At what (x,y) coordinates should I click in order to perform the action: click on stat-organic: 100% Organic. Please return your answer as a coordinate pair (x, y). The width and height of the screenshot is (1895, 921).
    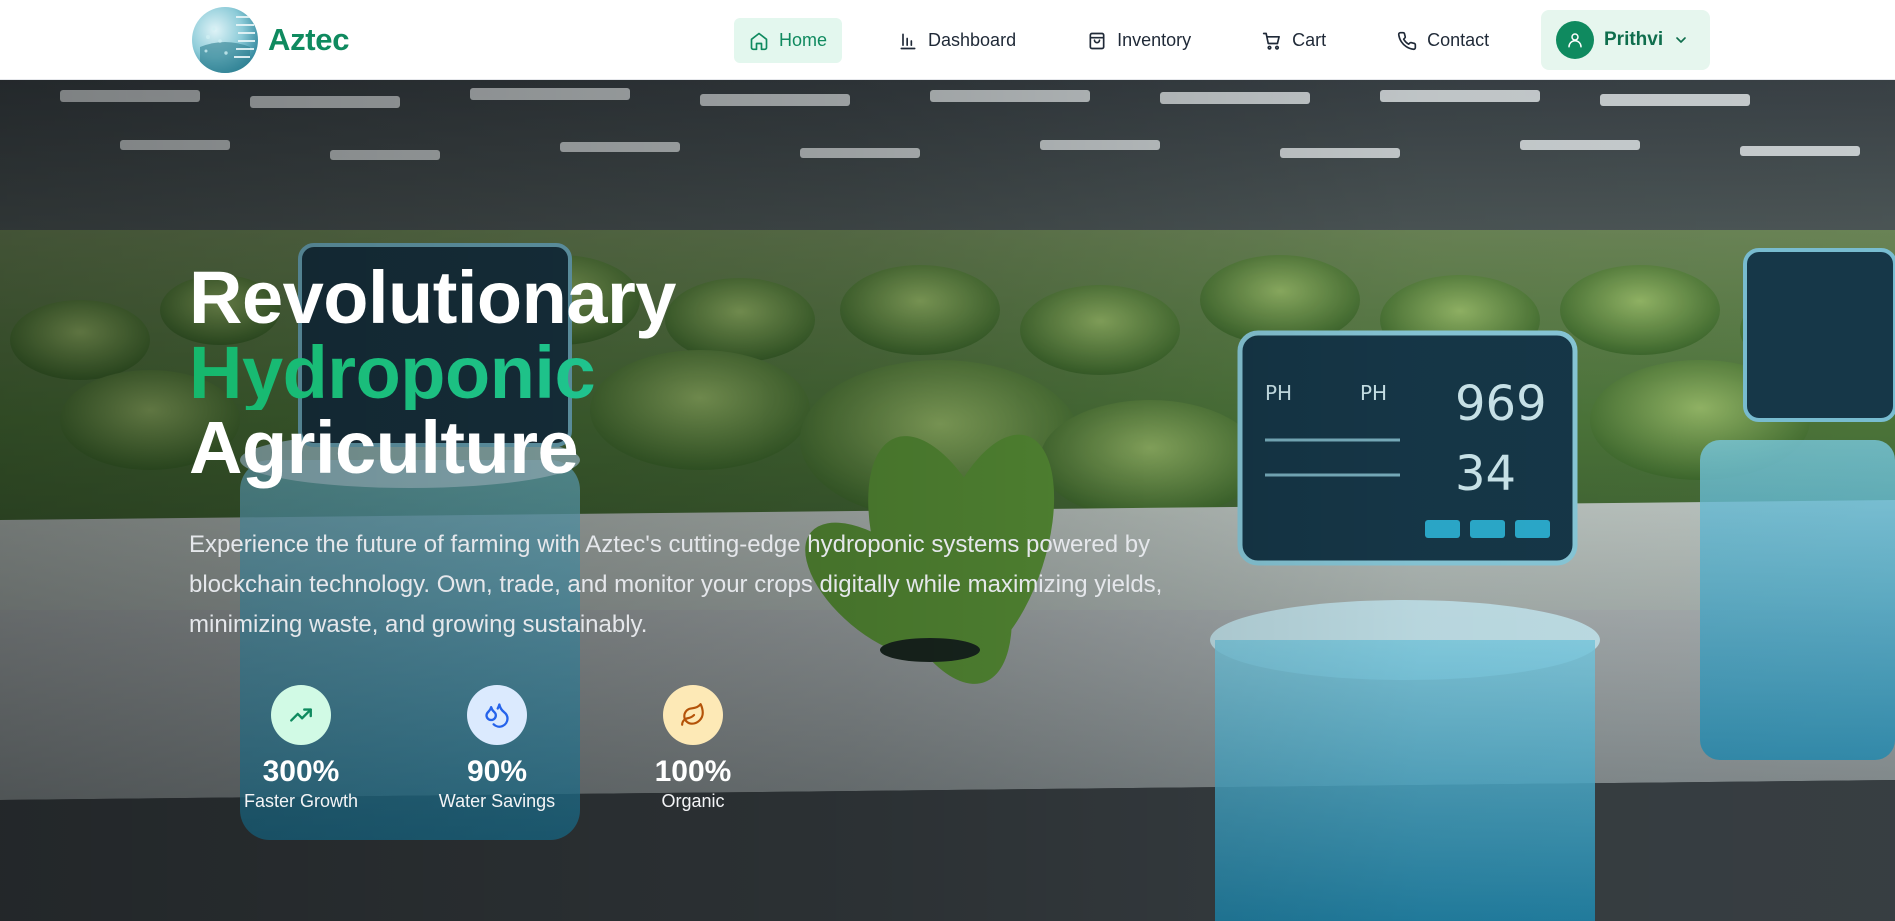
    Looking at the image, I should click on (693, 748).